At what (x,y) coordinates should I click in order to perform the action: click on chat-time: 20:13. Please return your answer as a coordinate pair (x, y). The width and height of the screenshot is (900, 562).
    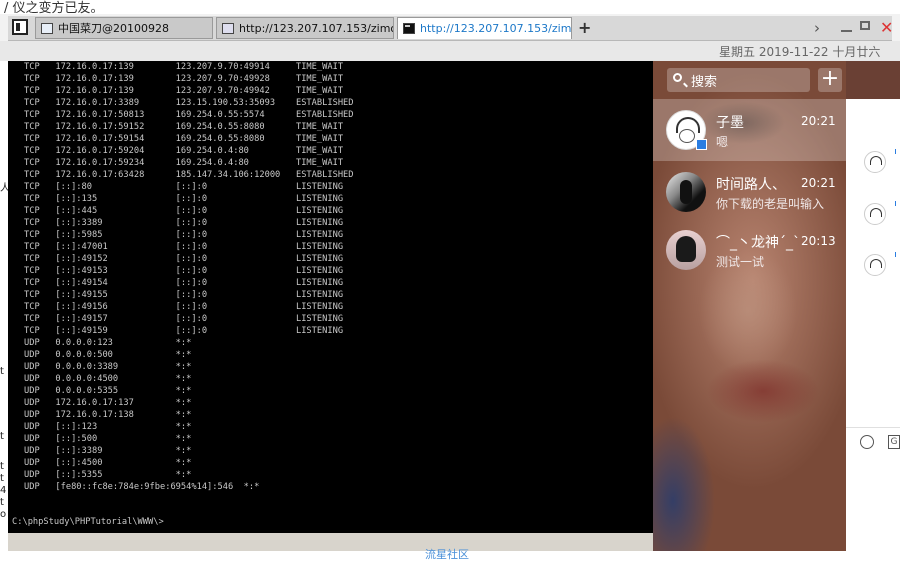
    Looking at the image, I should click on (818, 241).